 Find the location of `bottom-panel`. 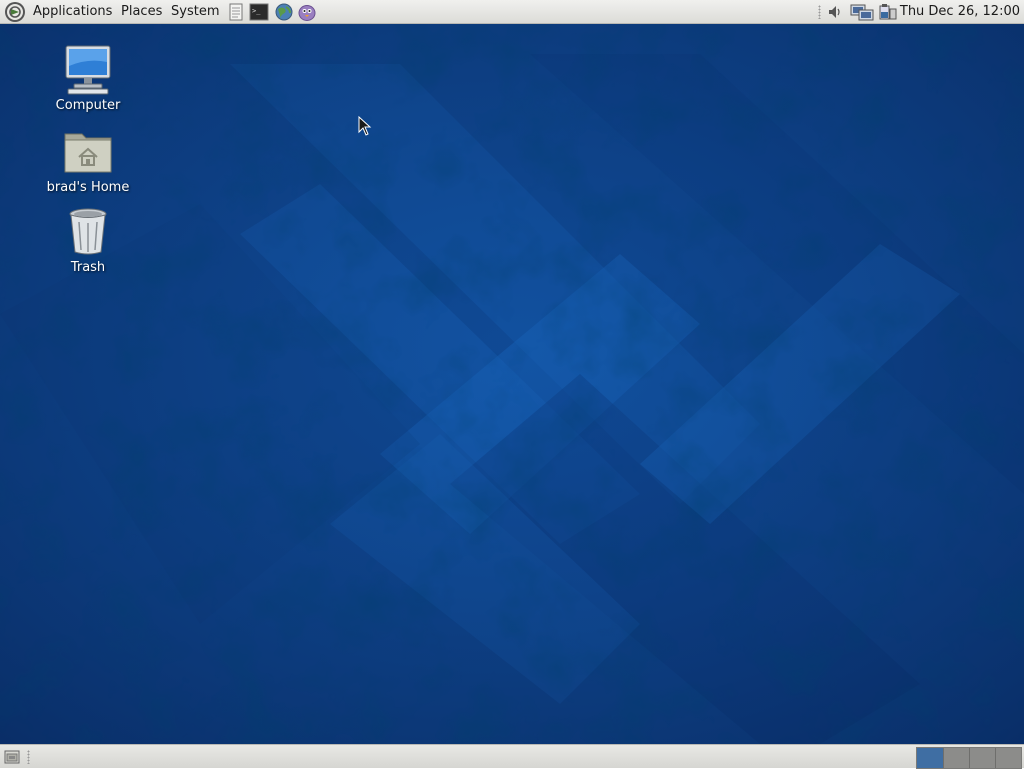

bottom-panel is located at coordinates (512, 756).